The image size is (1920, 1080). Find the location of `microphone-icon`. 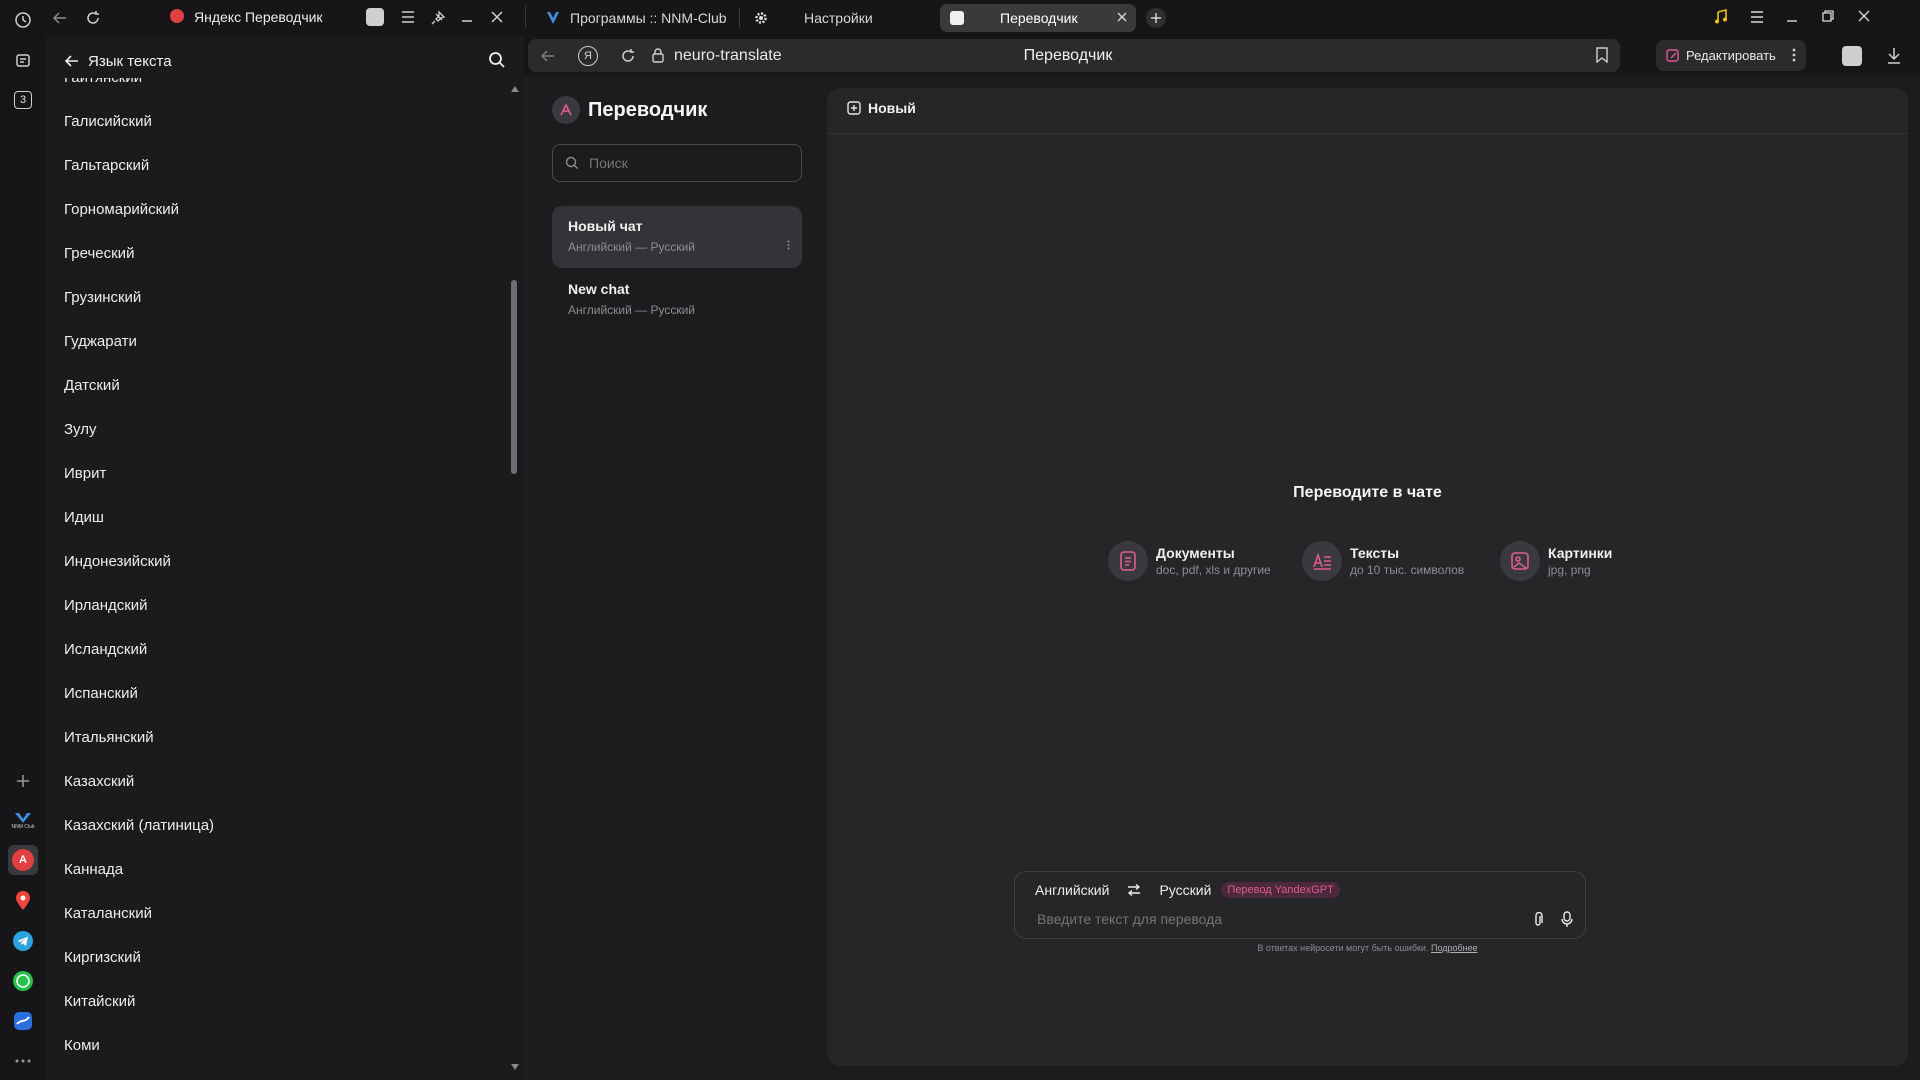

microphone-icon is located at coordinates (1567, 919).